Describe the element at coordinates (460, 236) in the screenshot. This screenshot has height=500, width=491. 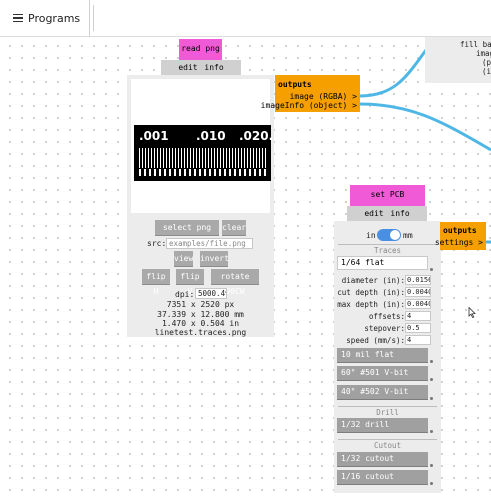
I see `pcb-outputs: outputs settings >` at that location.